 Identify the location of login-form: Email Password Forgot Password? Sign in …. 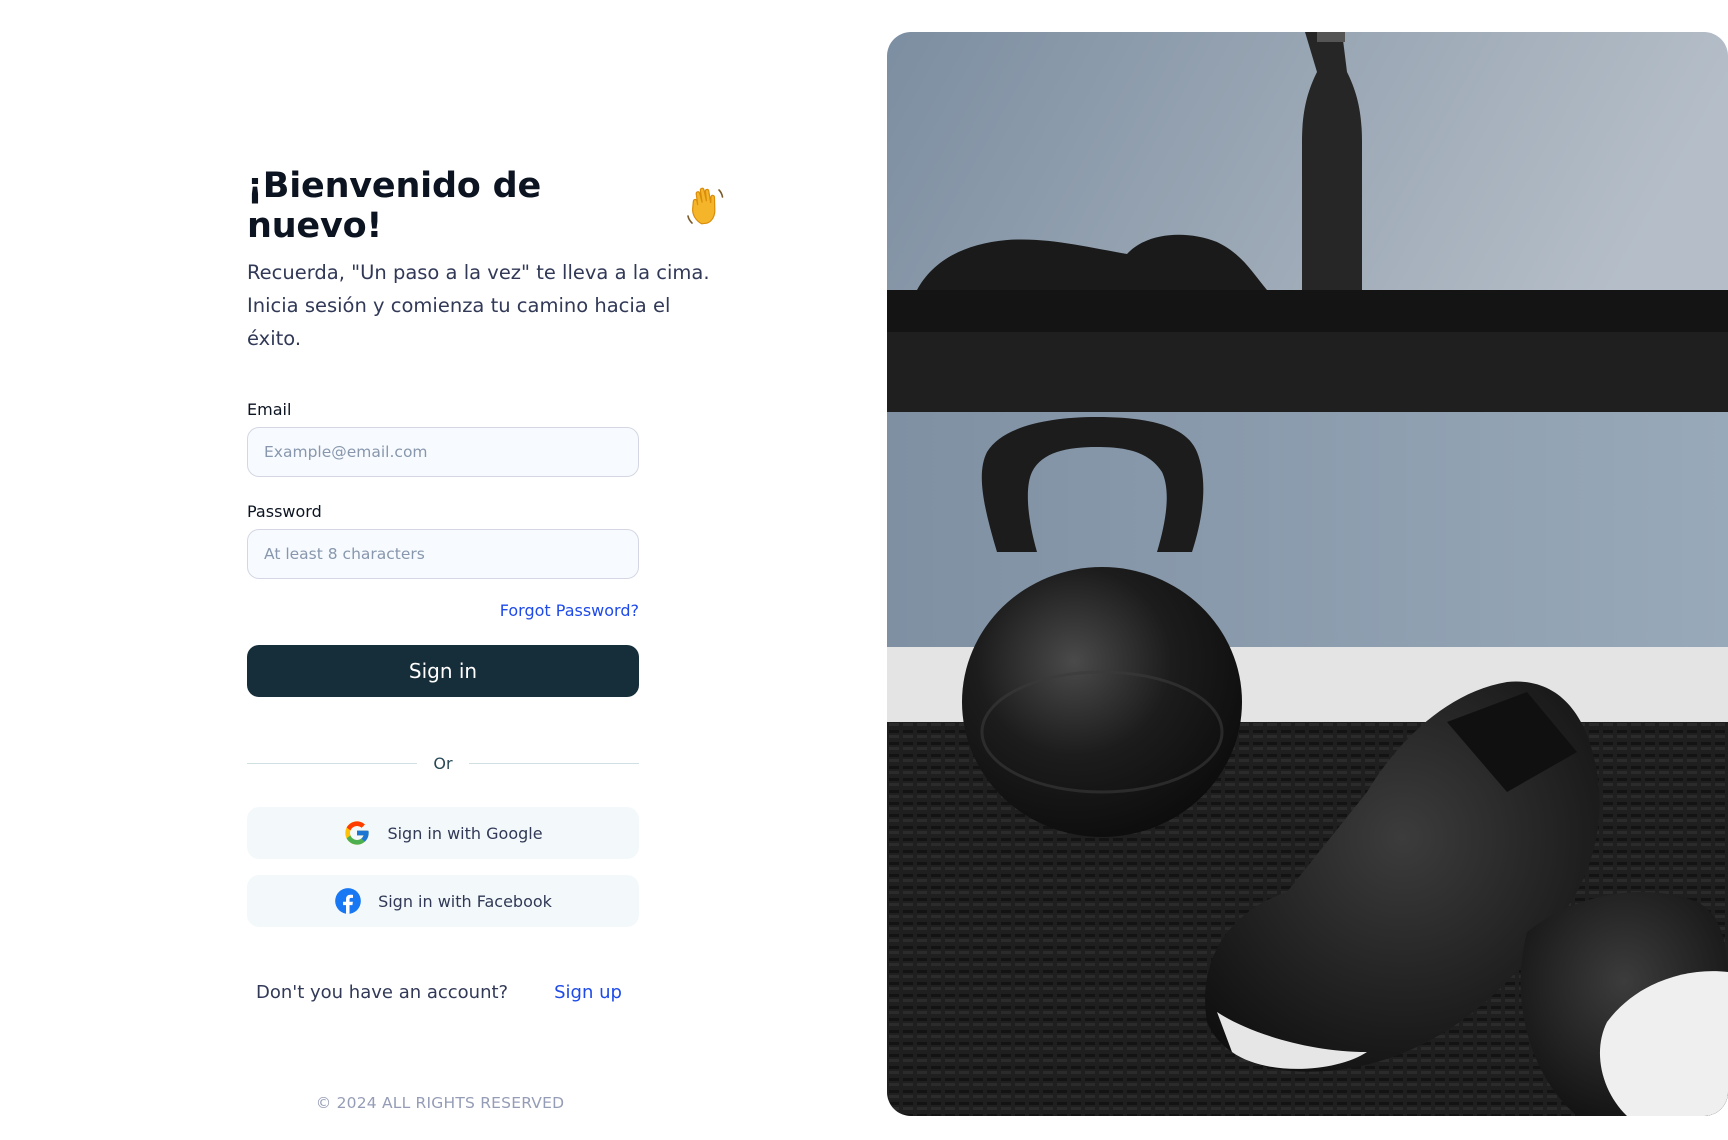
(443, 702).